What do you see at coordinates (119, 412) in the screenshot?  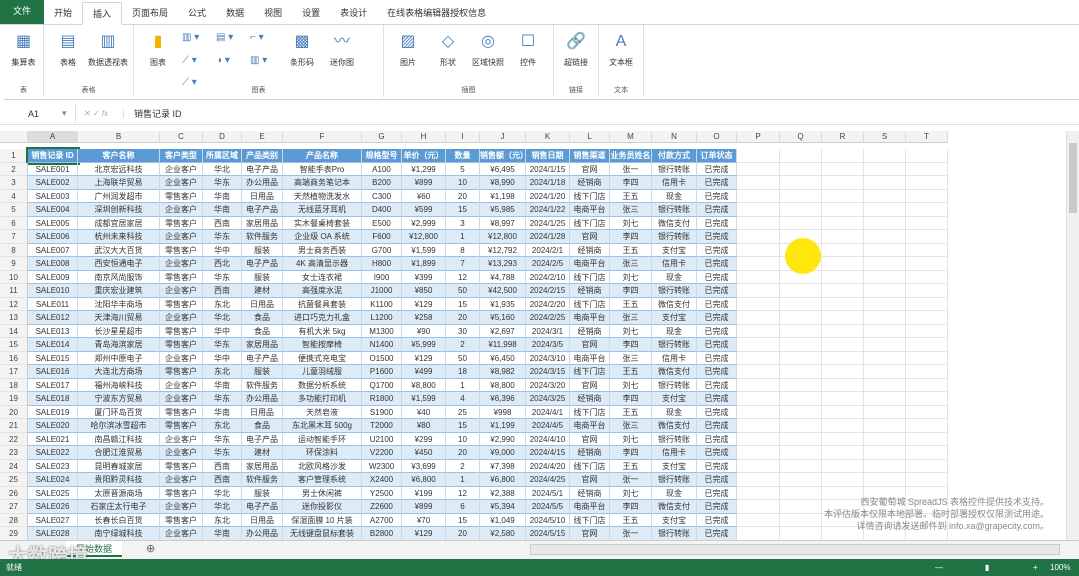 I see `cell: 厦门环岛百货` at bounding box center [119, 412].